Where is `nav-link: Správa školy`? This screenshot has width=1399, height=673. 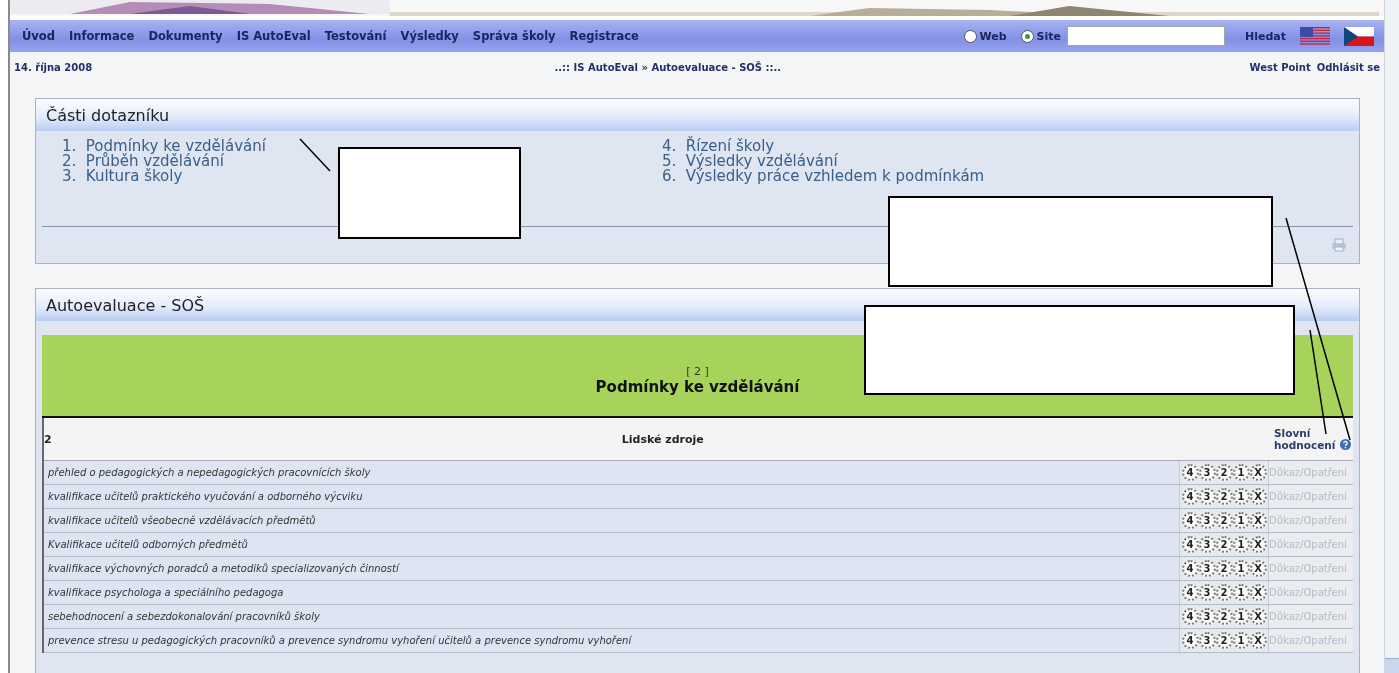 nav-link: Správa školy is located at coordinates (514, 36).